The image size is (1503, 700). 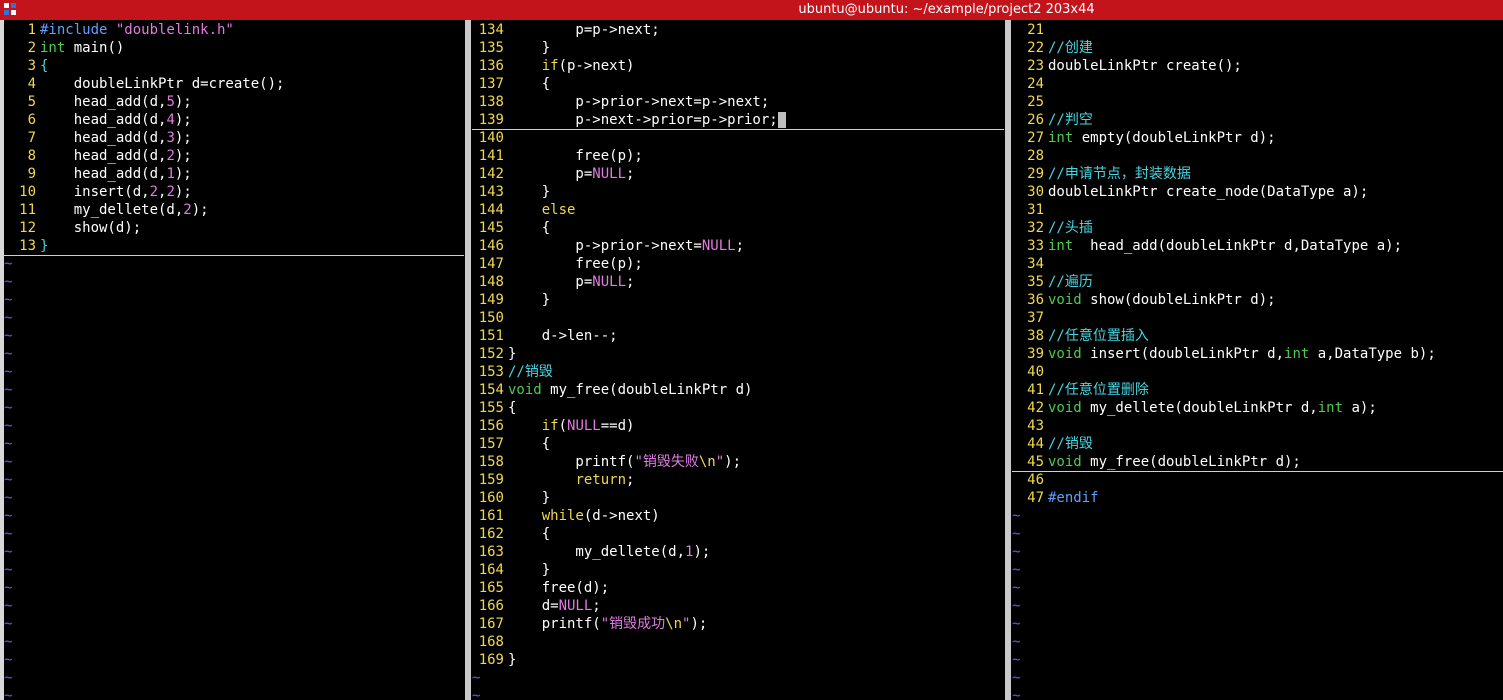 What do you see at coordinates (234, 138) in the screenshot?
I see `code-line: 7 head_add(d,3);` at bounding box center [234, 138].